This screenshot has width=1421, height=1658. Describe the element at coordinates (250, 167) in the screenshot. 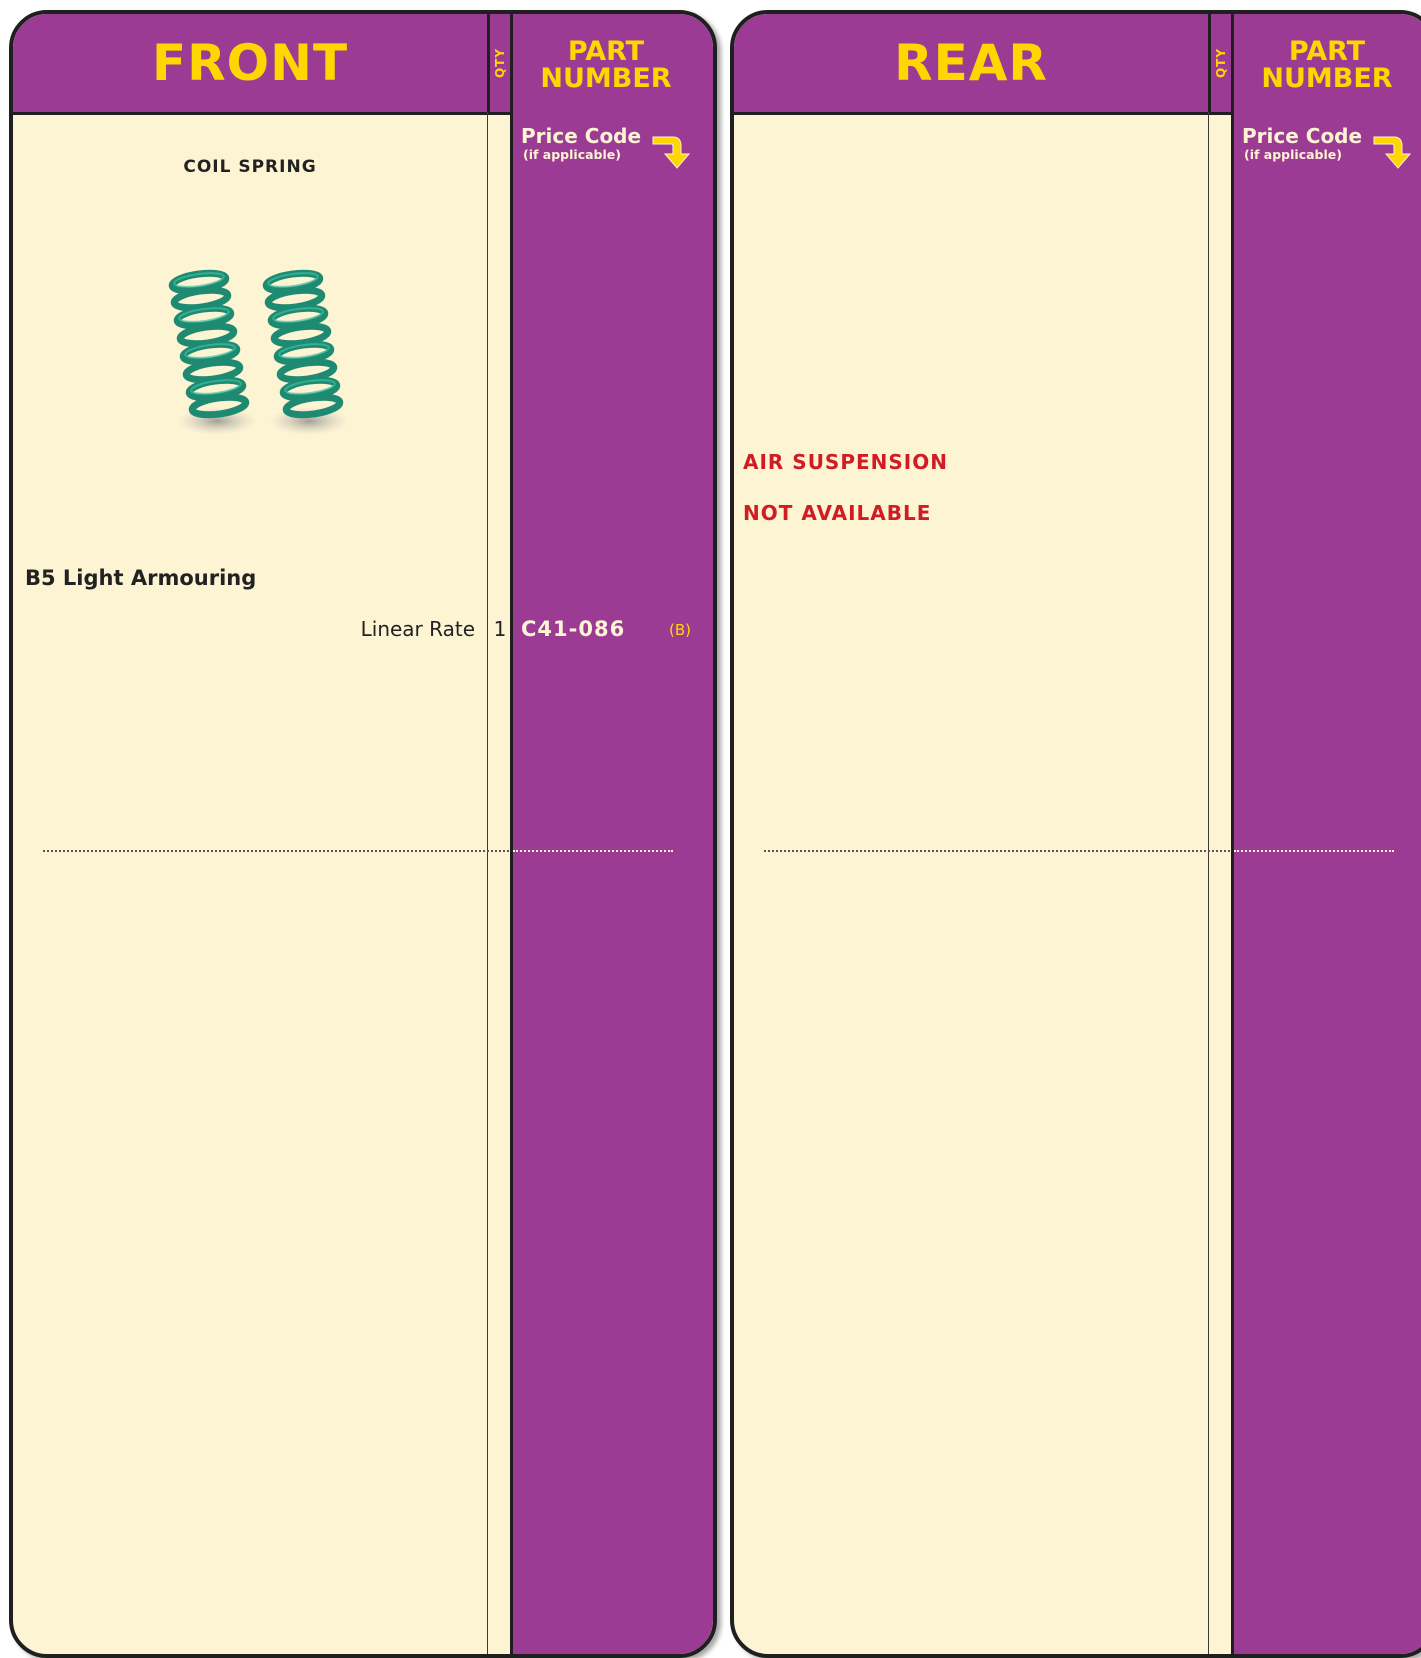

I see `section-title: COIL SPRING` at that location.